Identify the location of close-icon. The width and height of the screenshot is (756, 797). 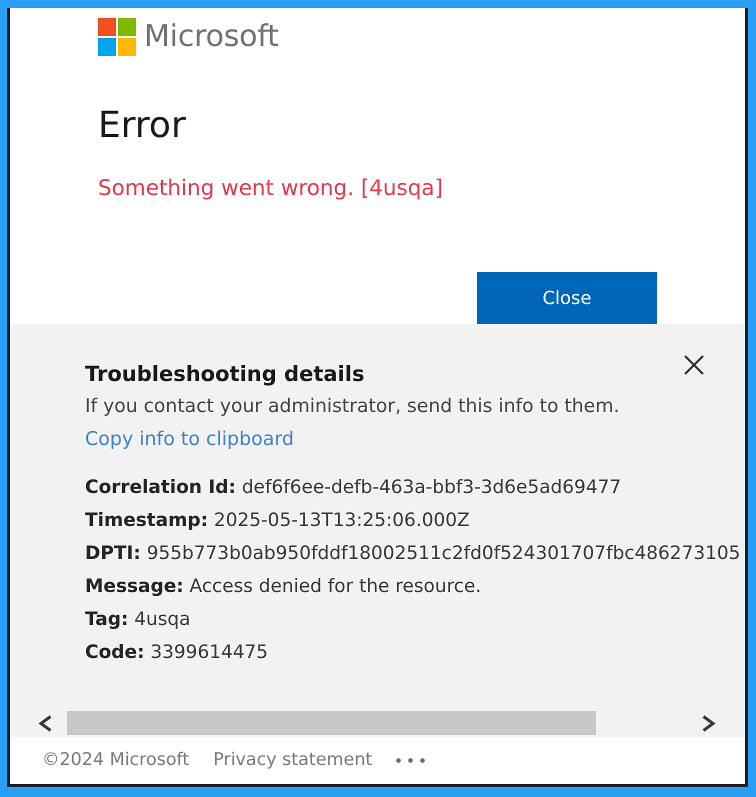
(694, 365).